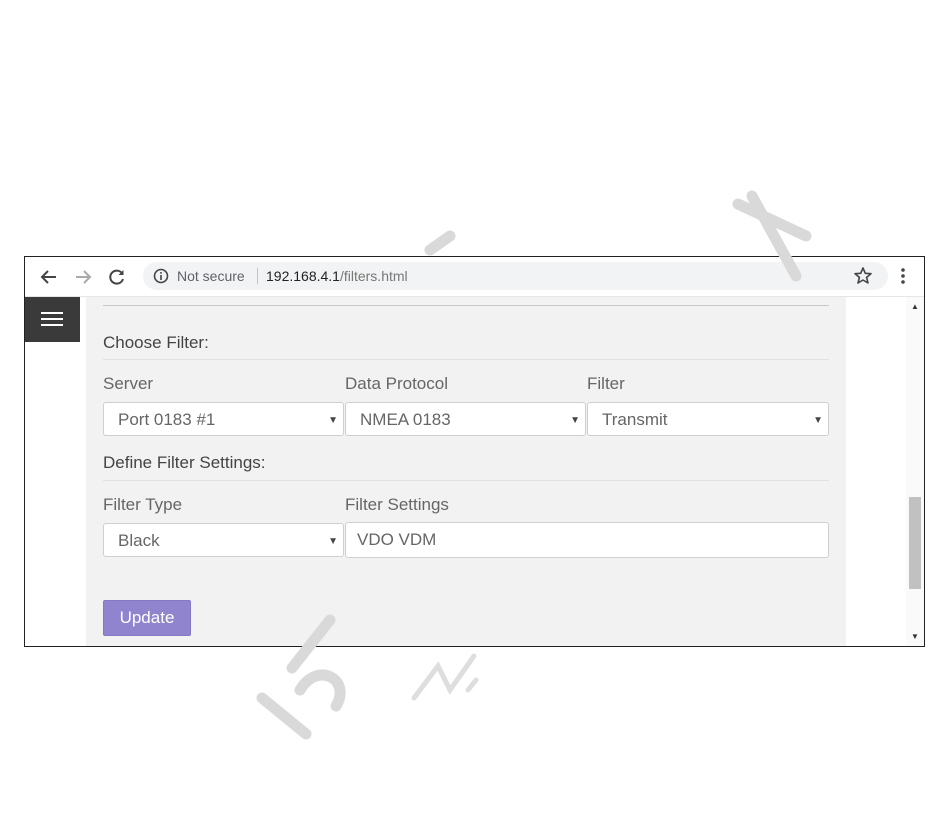 This screenshot has height=815, width=950. Describe the element at coordinates (373, 276) in the screenshot. I see `url-path: /filters.html` at that location.